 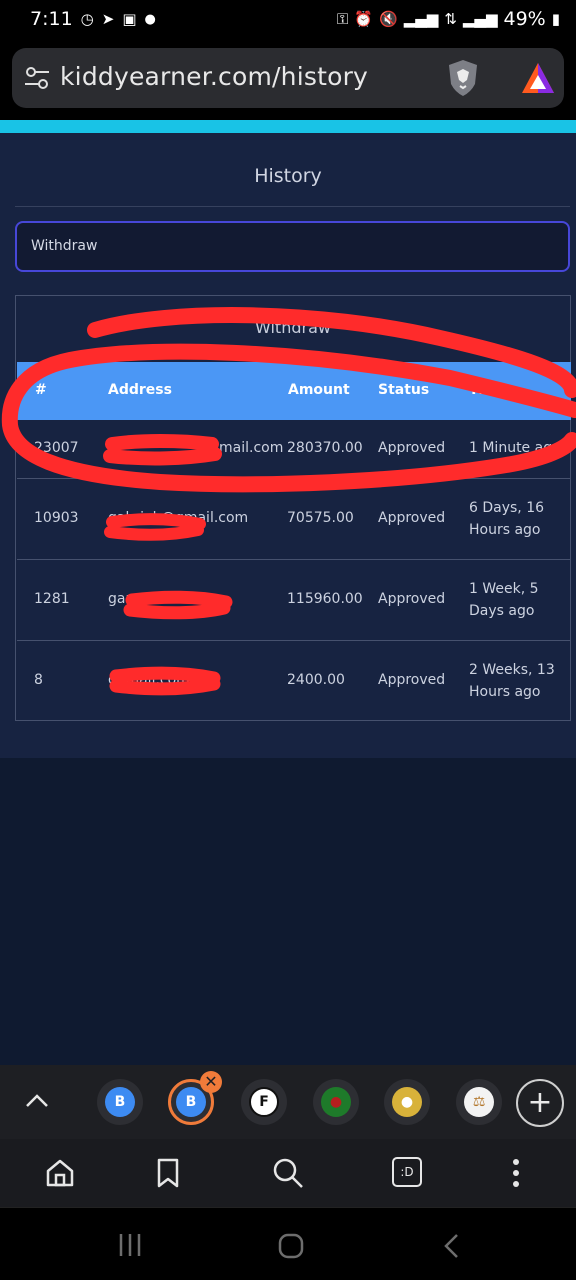 I want to click on battery-icon: ▮, so click(x=555, y=19).